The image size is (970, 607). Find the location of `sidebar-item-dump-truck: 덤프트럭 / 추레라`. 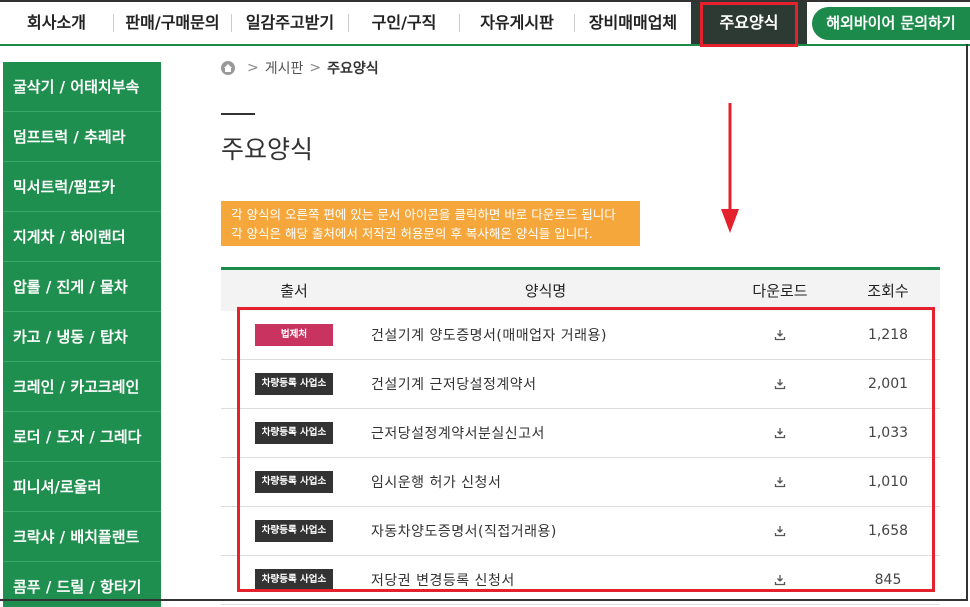

sidebar-item-dump-truck: 덤프트럭 / 추레라 is located at coordinates (82, 137).